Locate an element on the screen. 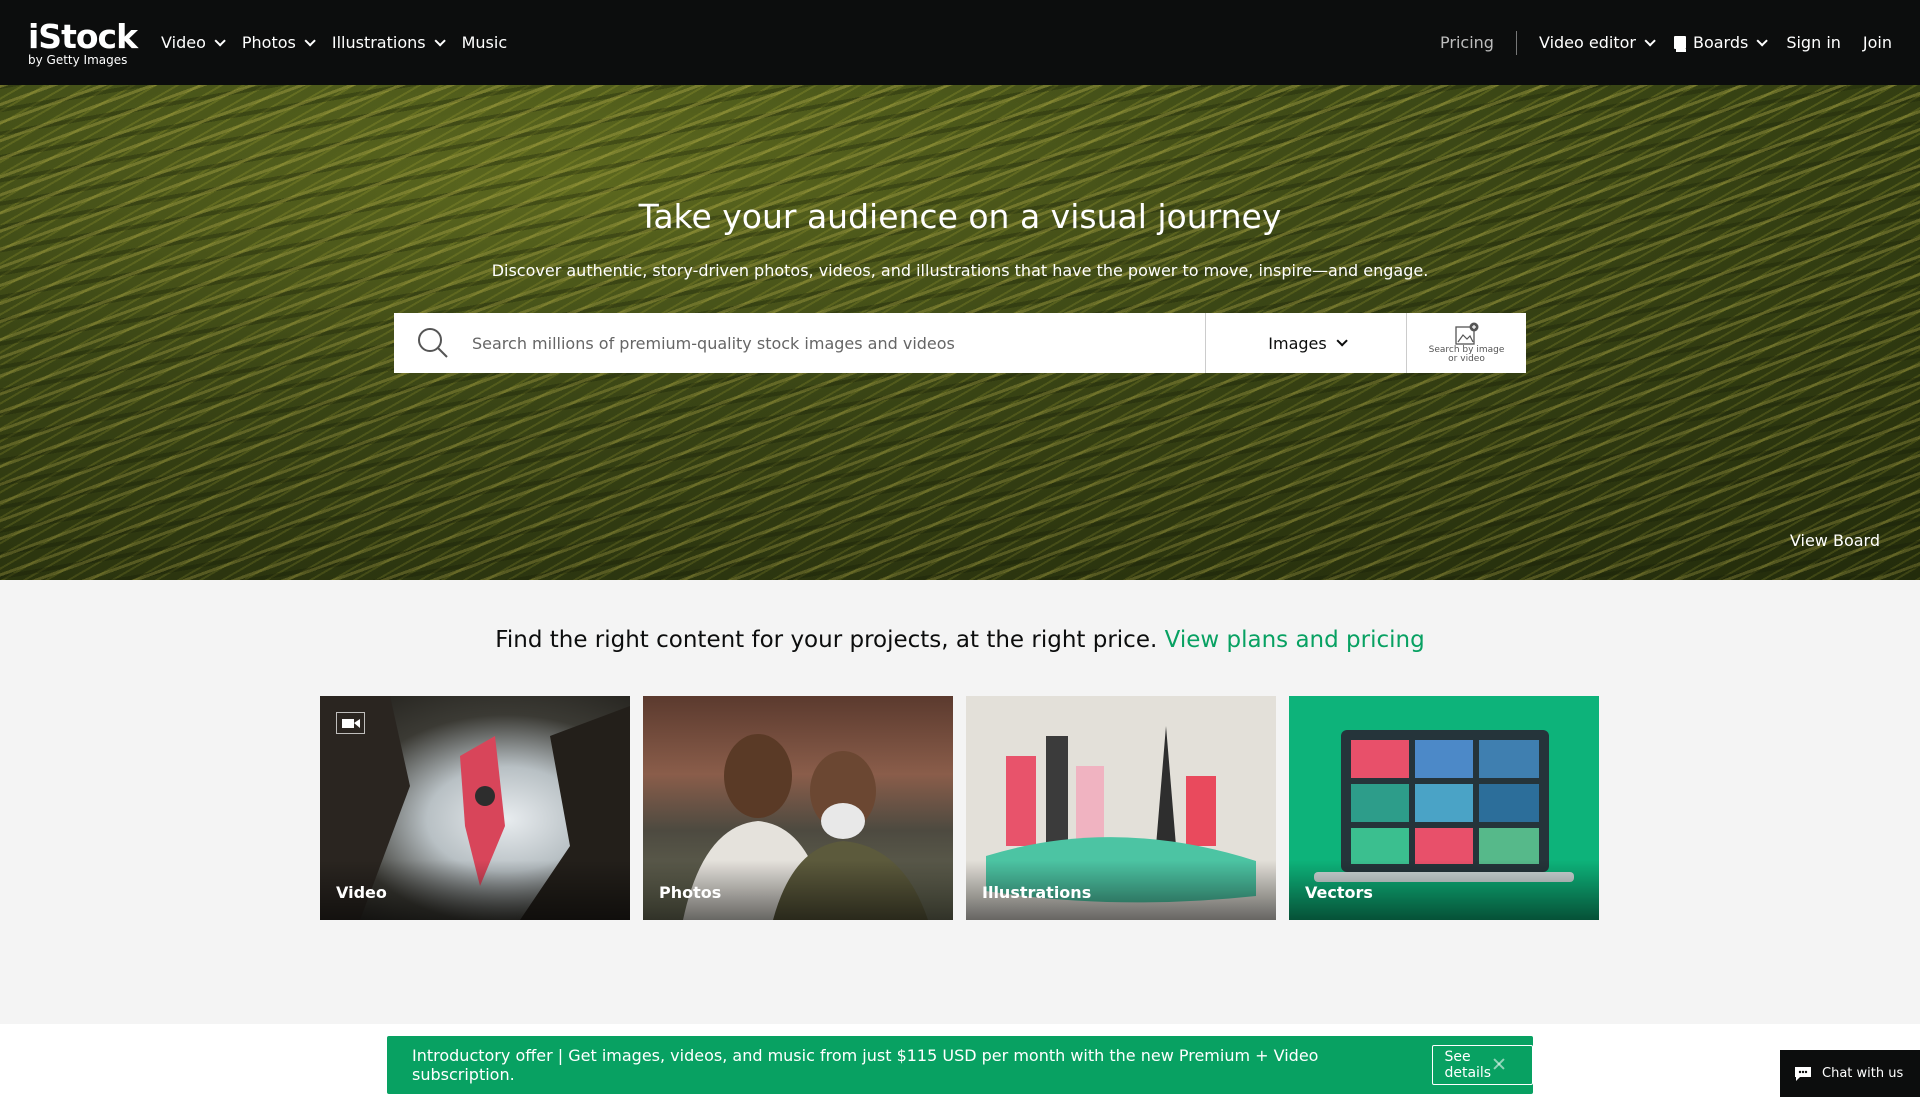  istock-logo: iStock by Getty Images is located at coordinates (83, 41).